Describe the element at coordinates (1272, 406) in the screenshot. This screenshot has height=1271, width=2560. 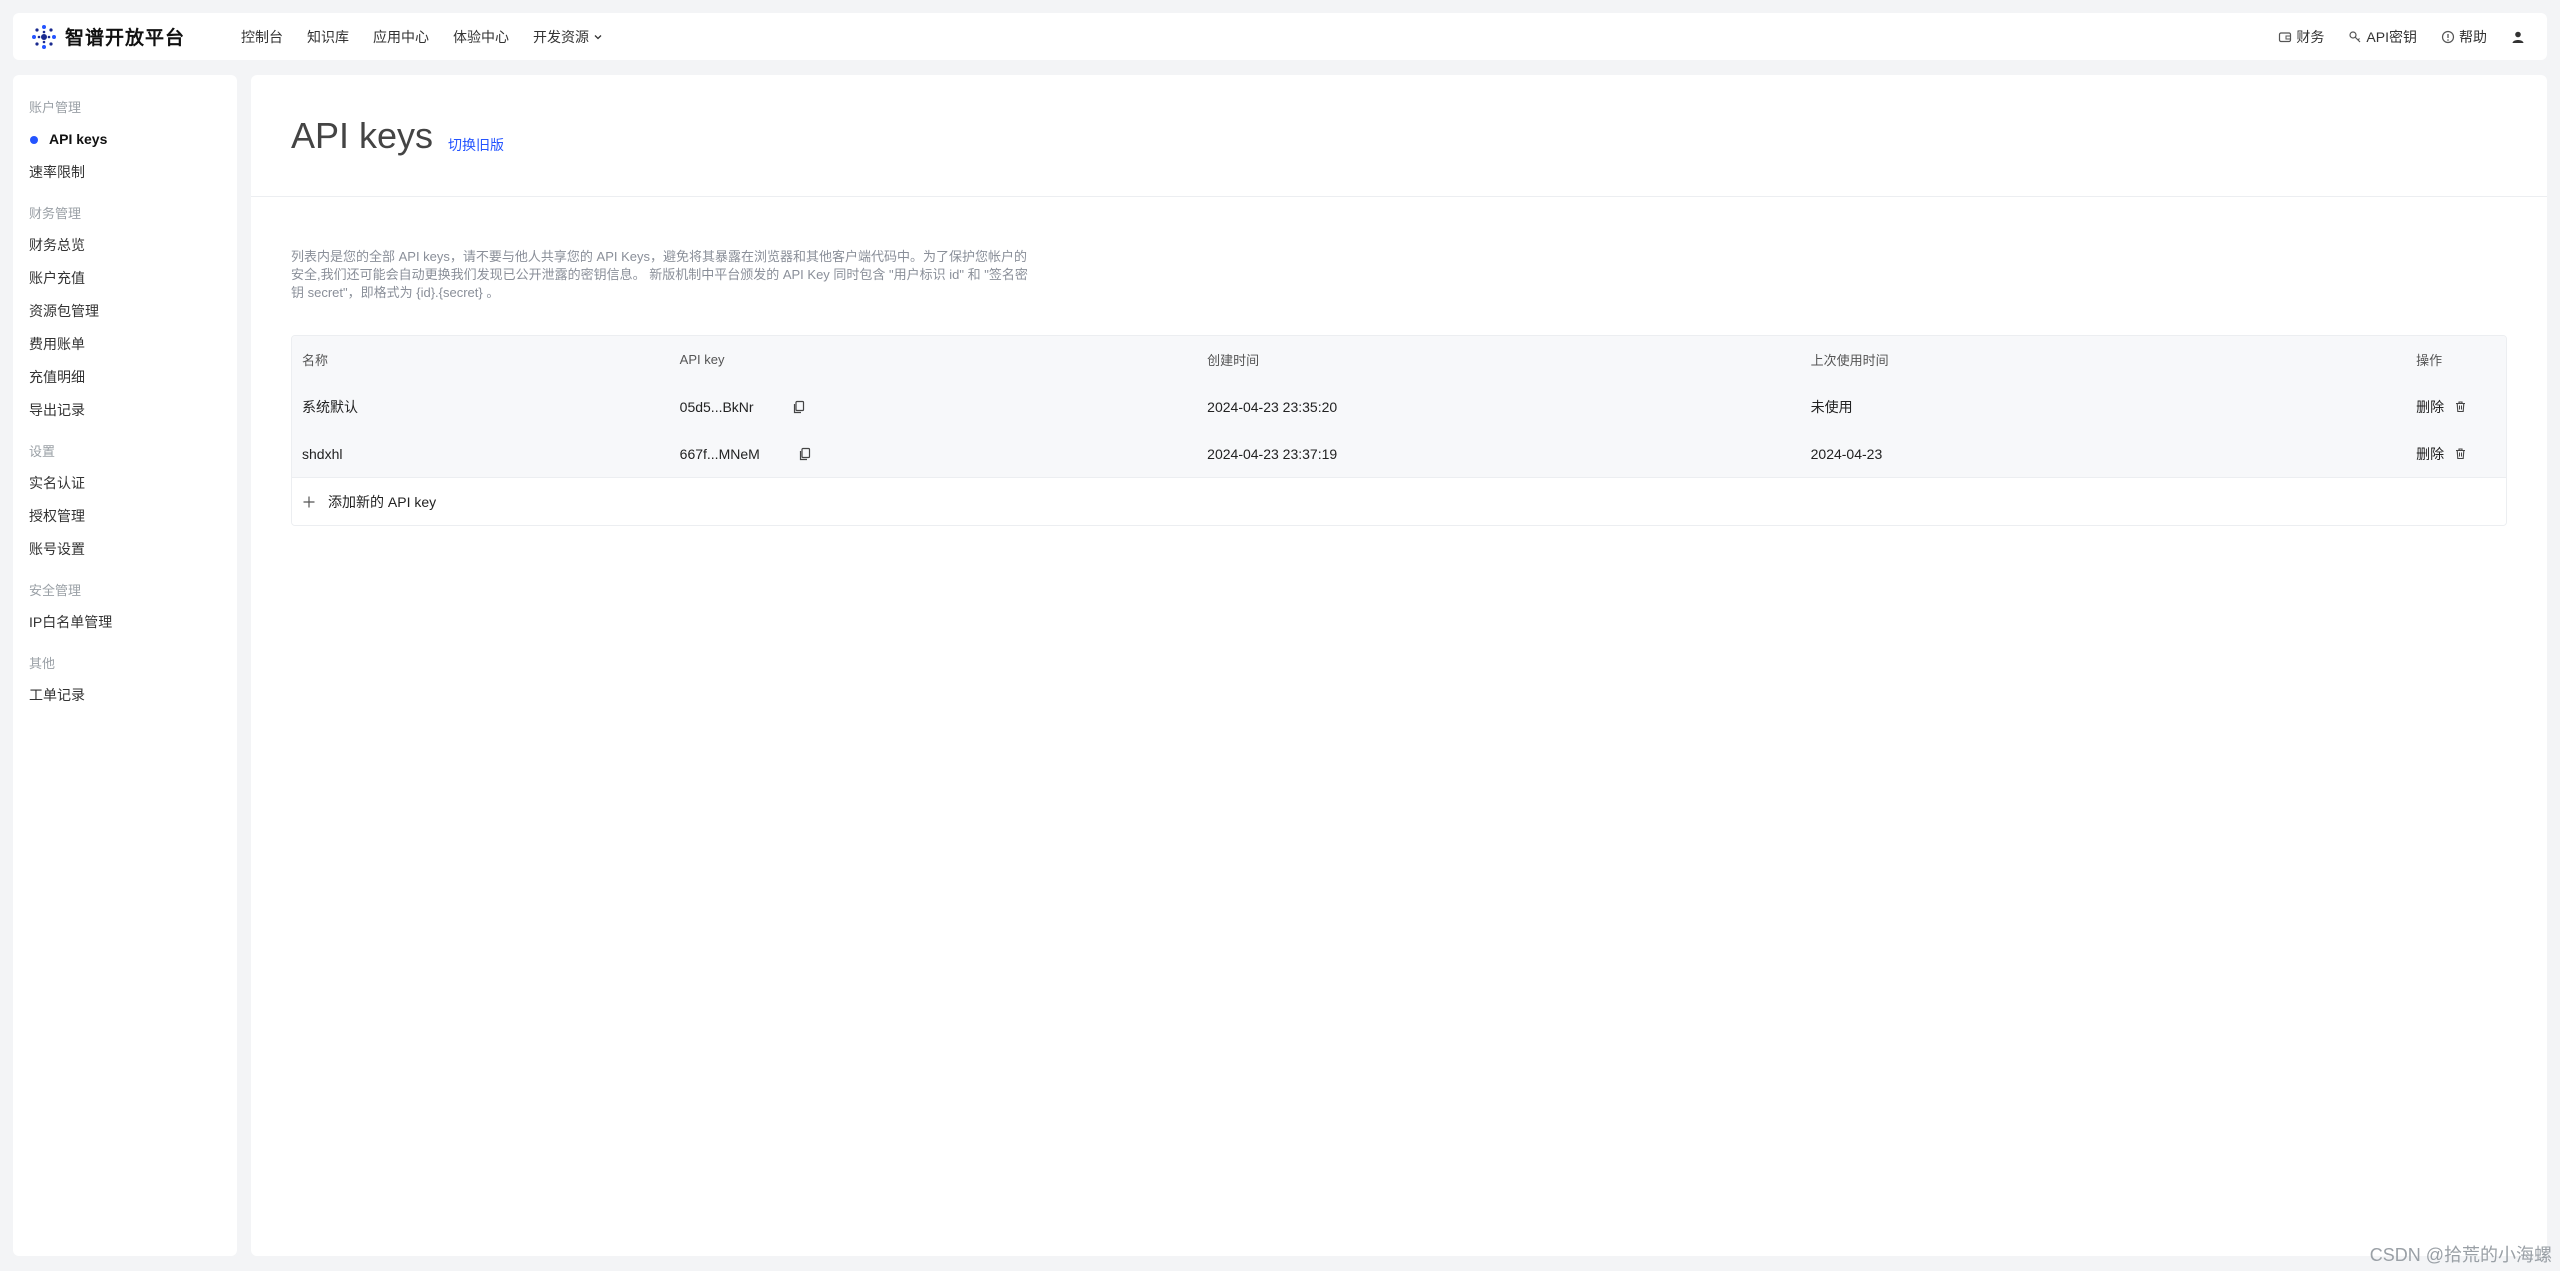
I see `created-time: 2024-04-23 23:35:20` at that location.